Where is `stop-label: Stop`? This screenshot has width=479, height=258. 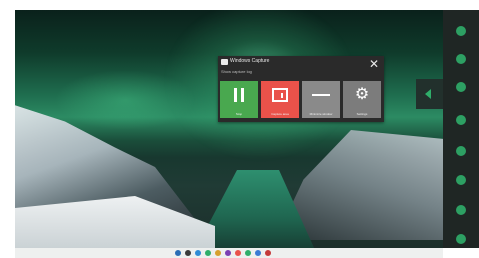 stop-label: Stop is located at coordinates (239, 114).